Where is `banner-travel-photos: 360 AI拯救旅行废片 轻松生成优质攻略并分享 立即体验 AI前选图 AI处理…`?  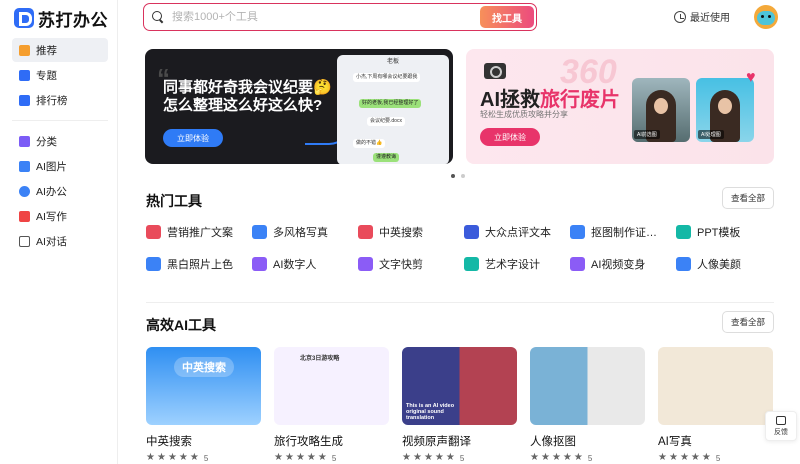
banner-travel-photos: 360 AI拯救旅行废片 轻松生成优质攻略并分享 立即体验 AI前选图 AI处理… is located at coordinates (620, 106).